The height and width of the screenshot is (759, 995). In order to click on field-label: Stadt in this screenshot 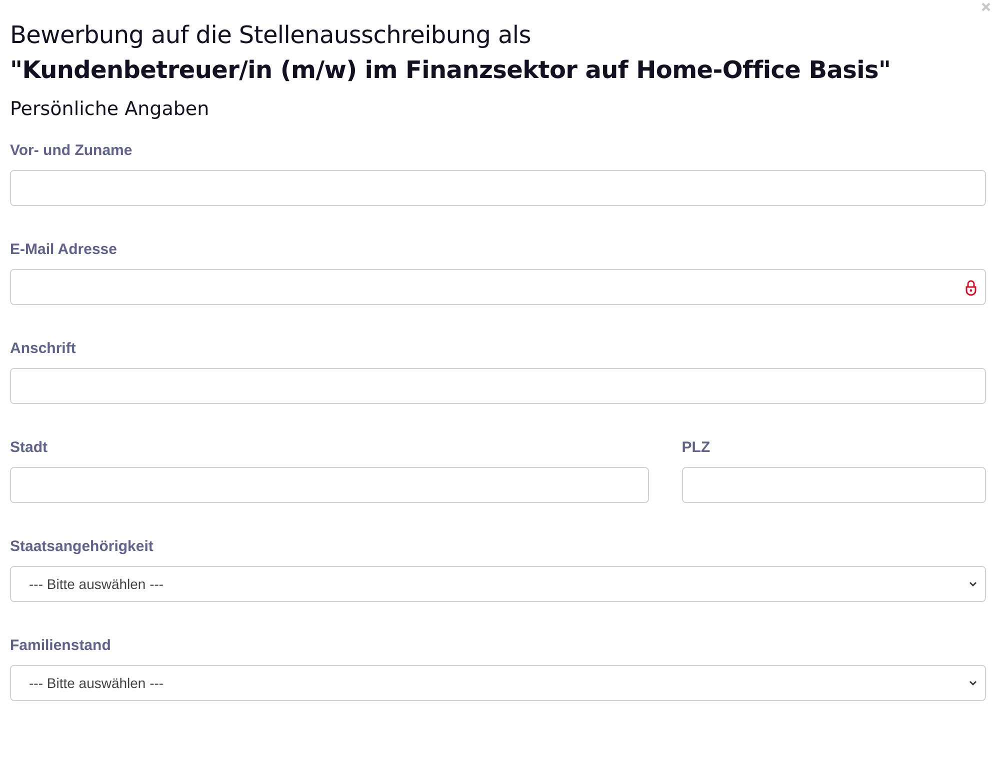, I will do `click(29, 448)`.